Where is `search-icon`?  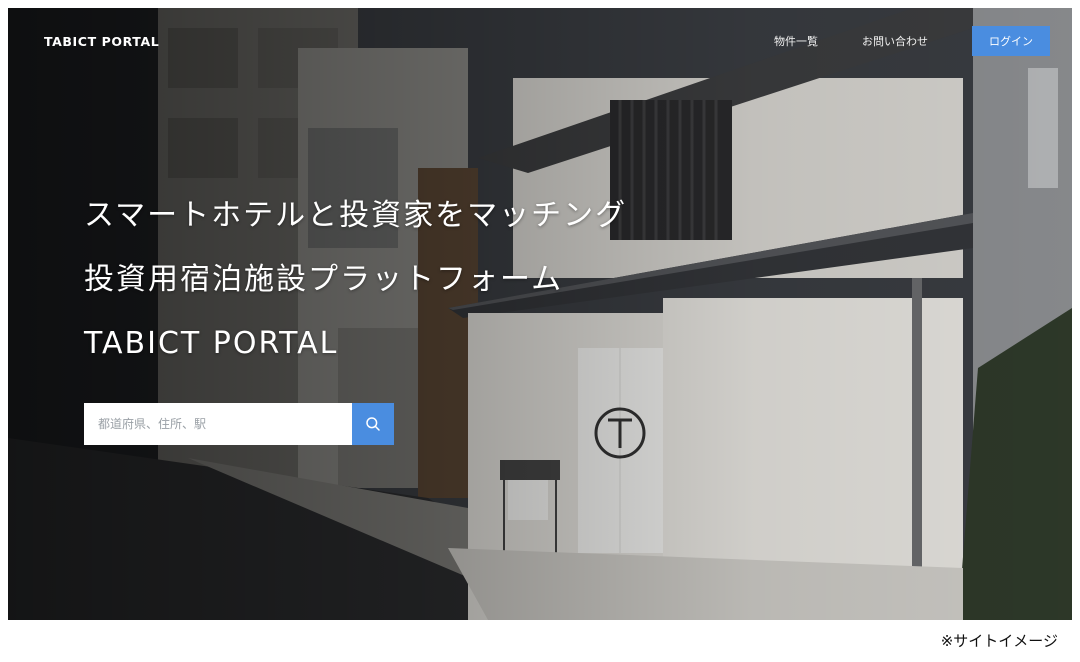
search-icon is located at coordinates (373, 424).